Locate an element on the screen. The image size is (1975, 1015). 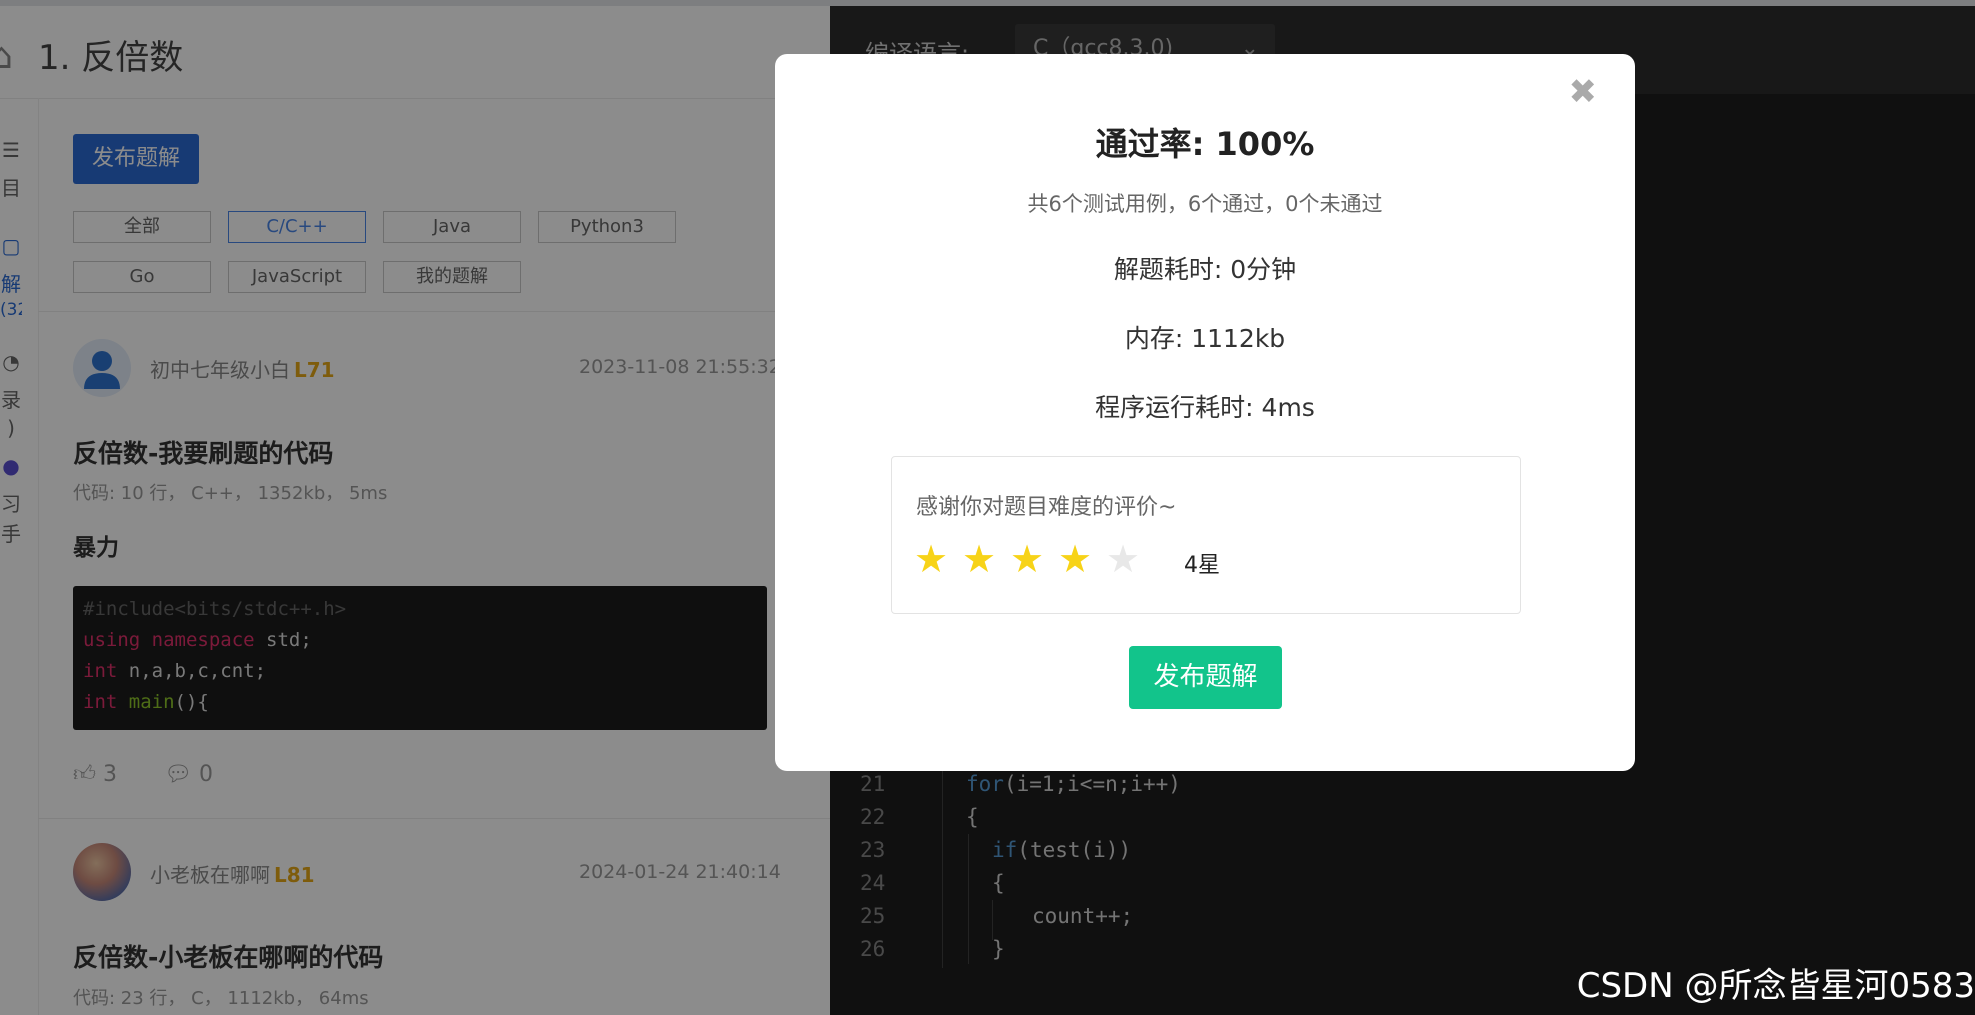
difficulty-rating-box: 感谢你对题目难度的评价~ ★ ★ ★ ★ ★ 4星 is located at coordinates (1206, 535).